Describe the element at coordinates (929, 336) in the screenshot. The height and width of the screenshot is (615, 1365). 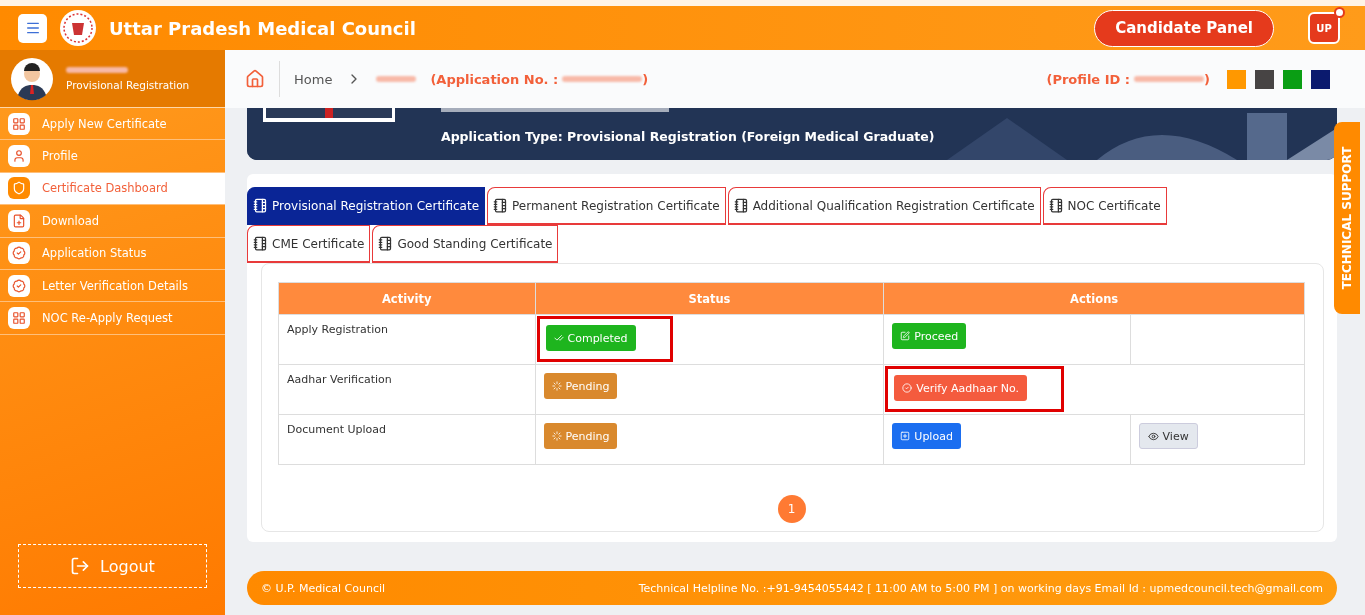
I see `action-button: Proceed` at that location.